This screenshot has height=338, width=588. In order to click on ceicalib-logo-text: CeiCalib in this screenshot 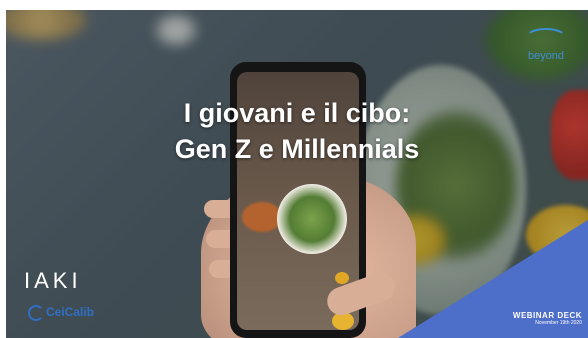, I will do `click(70, 312)`.